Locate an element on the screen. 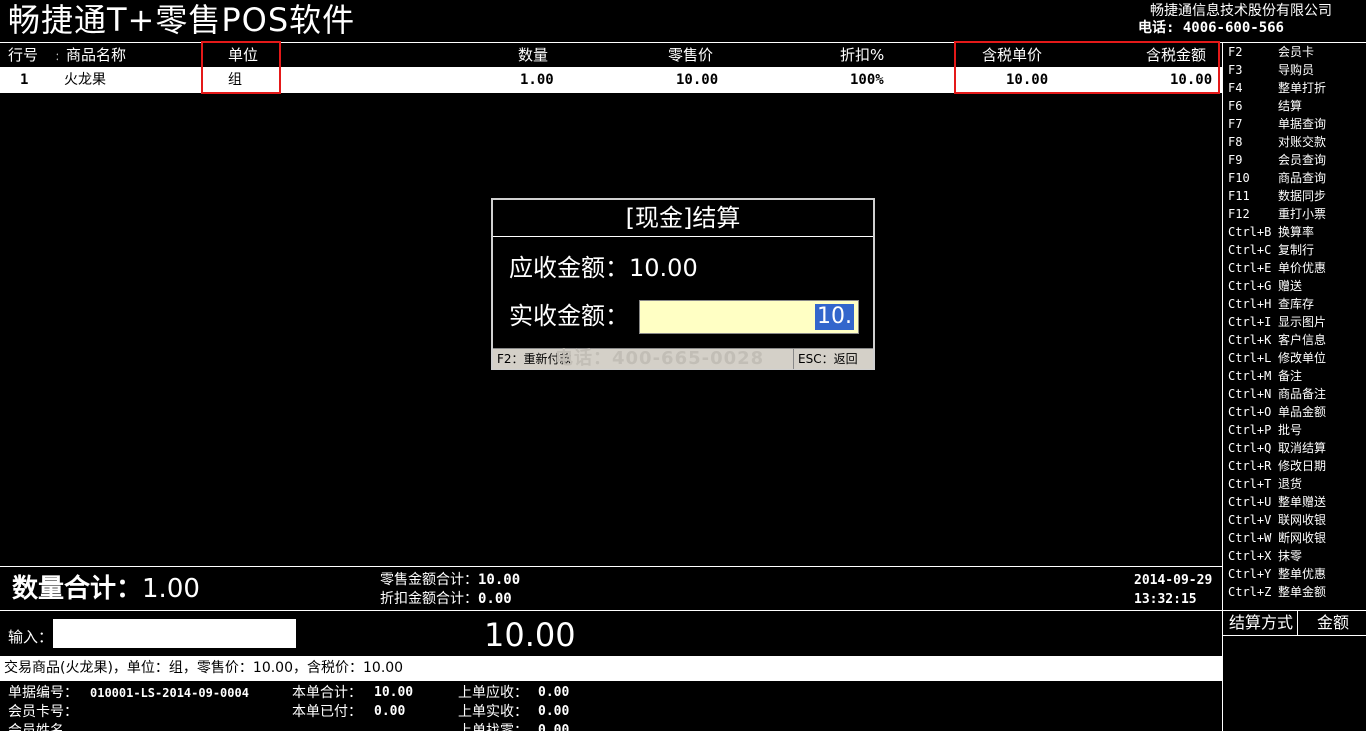 The height and width of the screenshot is (731, 1366). tax-columns-highlight is located at coordinates (1087, 67).